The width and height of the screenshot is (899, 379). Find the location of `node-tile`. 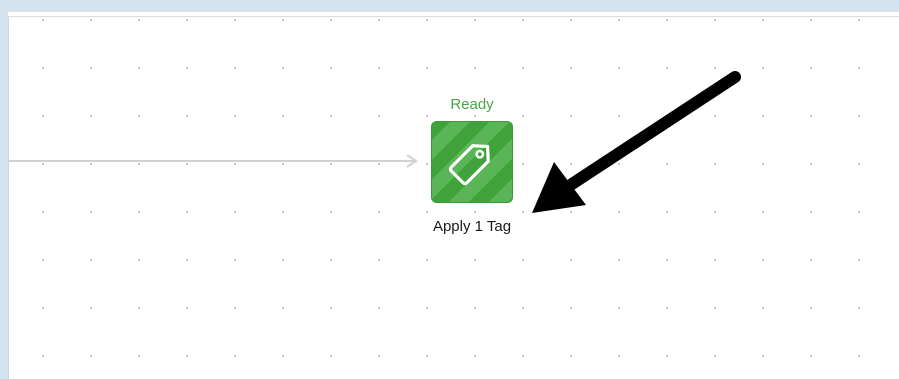

node-tile is located at coordinates (472, 162).